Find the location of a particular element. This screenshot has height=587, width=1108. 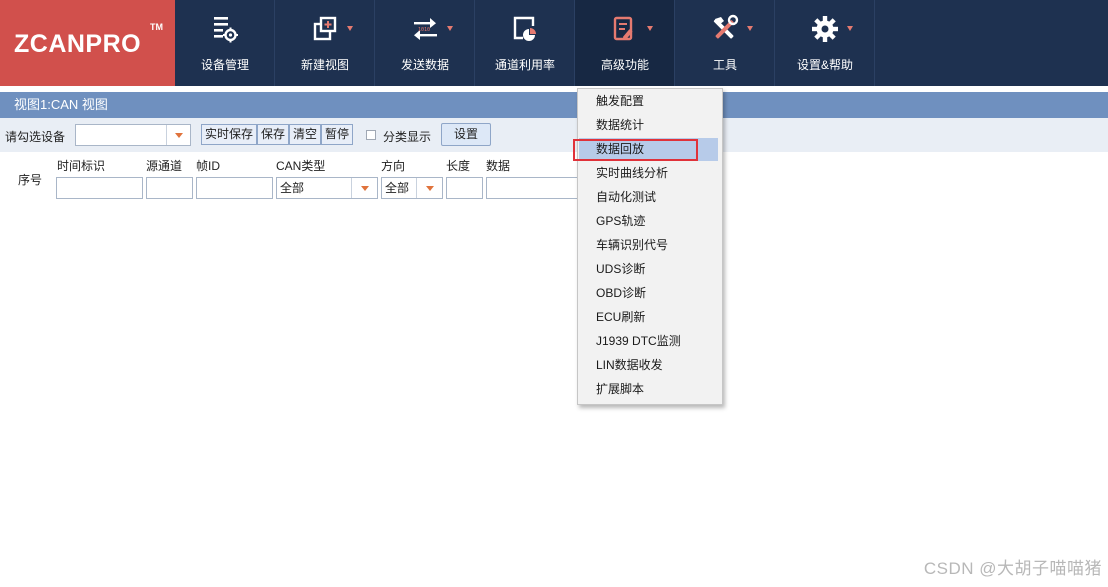

realtime-save-button: 实时保存 is located at coordinates (229, 134).